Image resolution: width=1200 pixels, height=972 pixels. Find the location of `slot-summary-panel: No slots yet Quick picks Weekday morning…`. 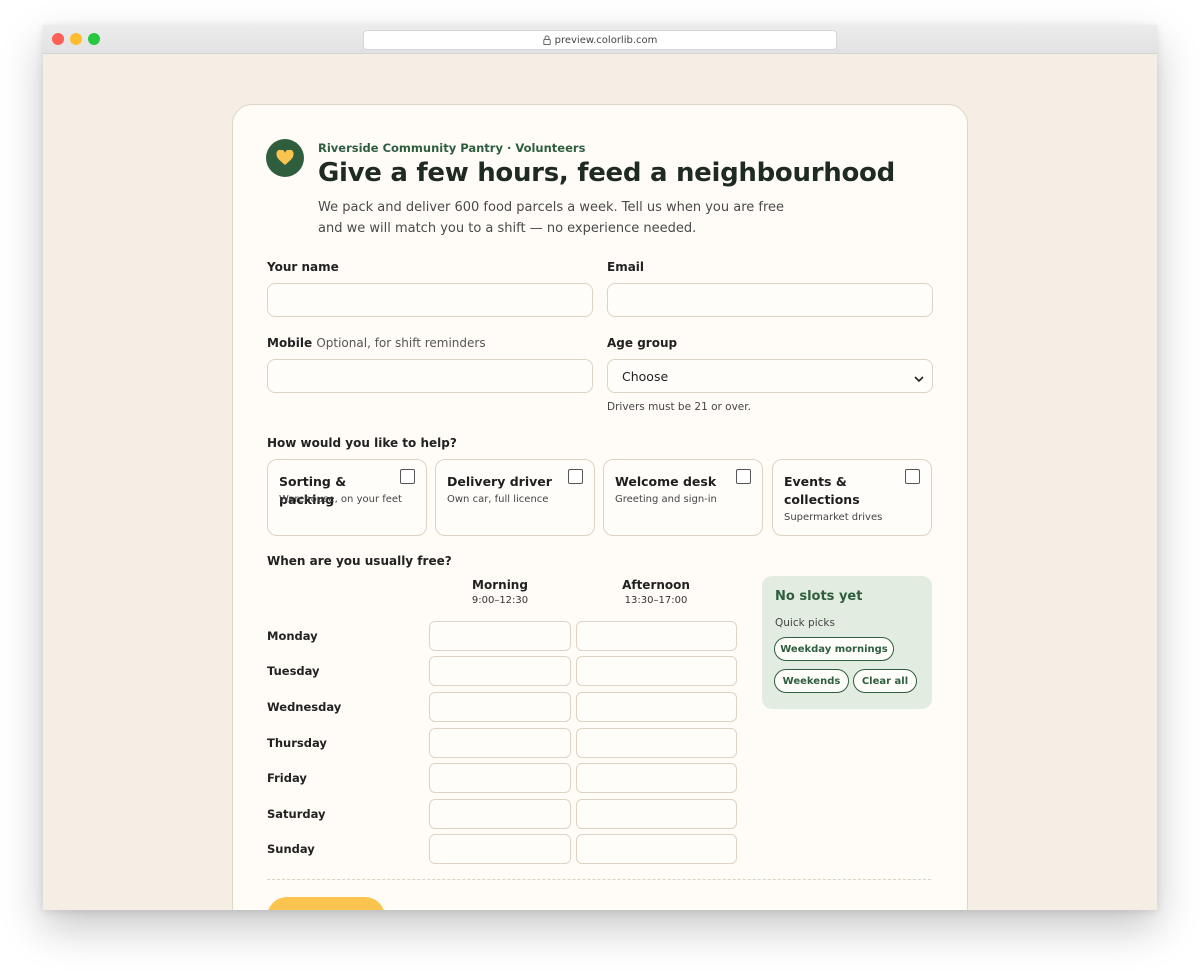

slot-summary-panel: No slots yet Quick picks Weekday morning… is located at coordinates (847, 642).